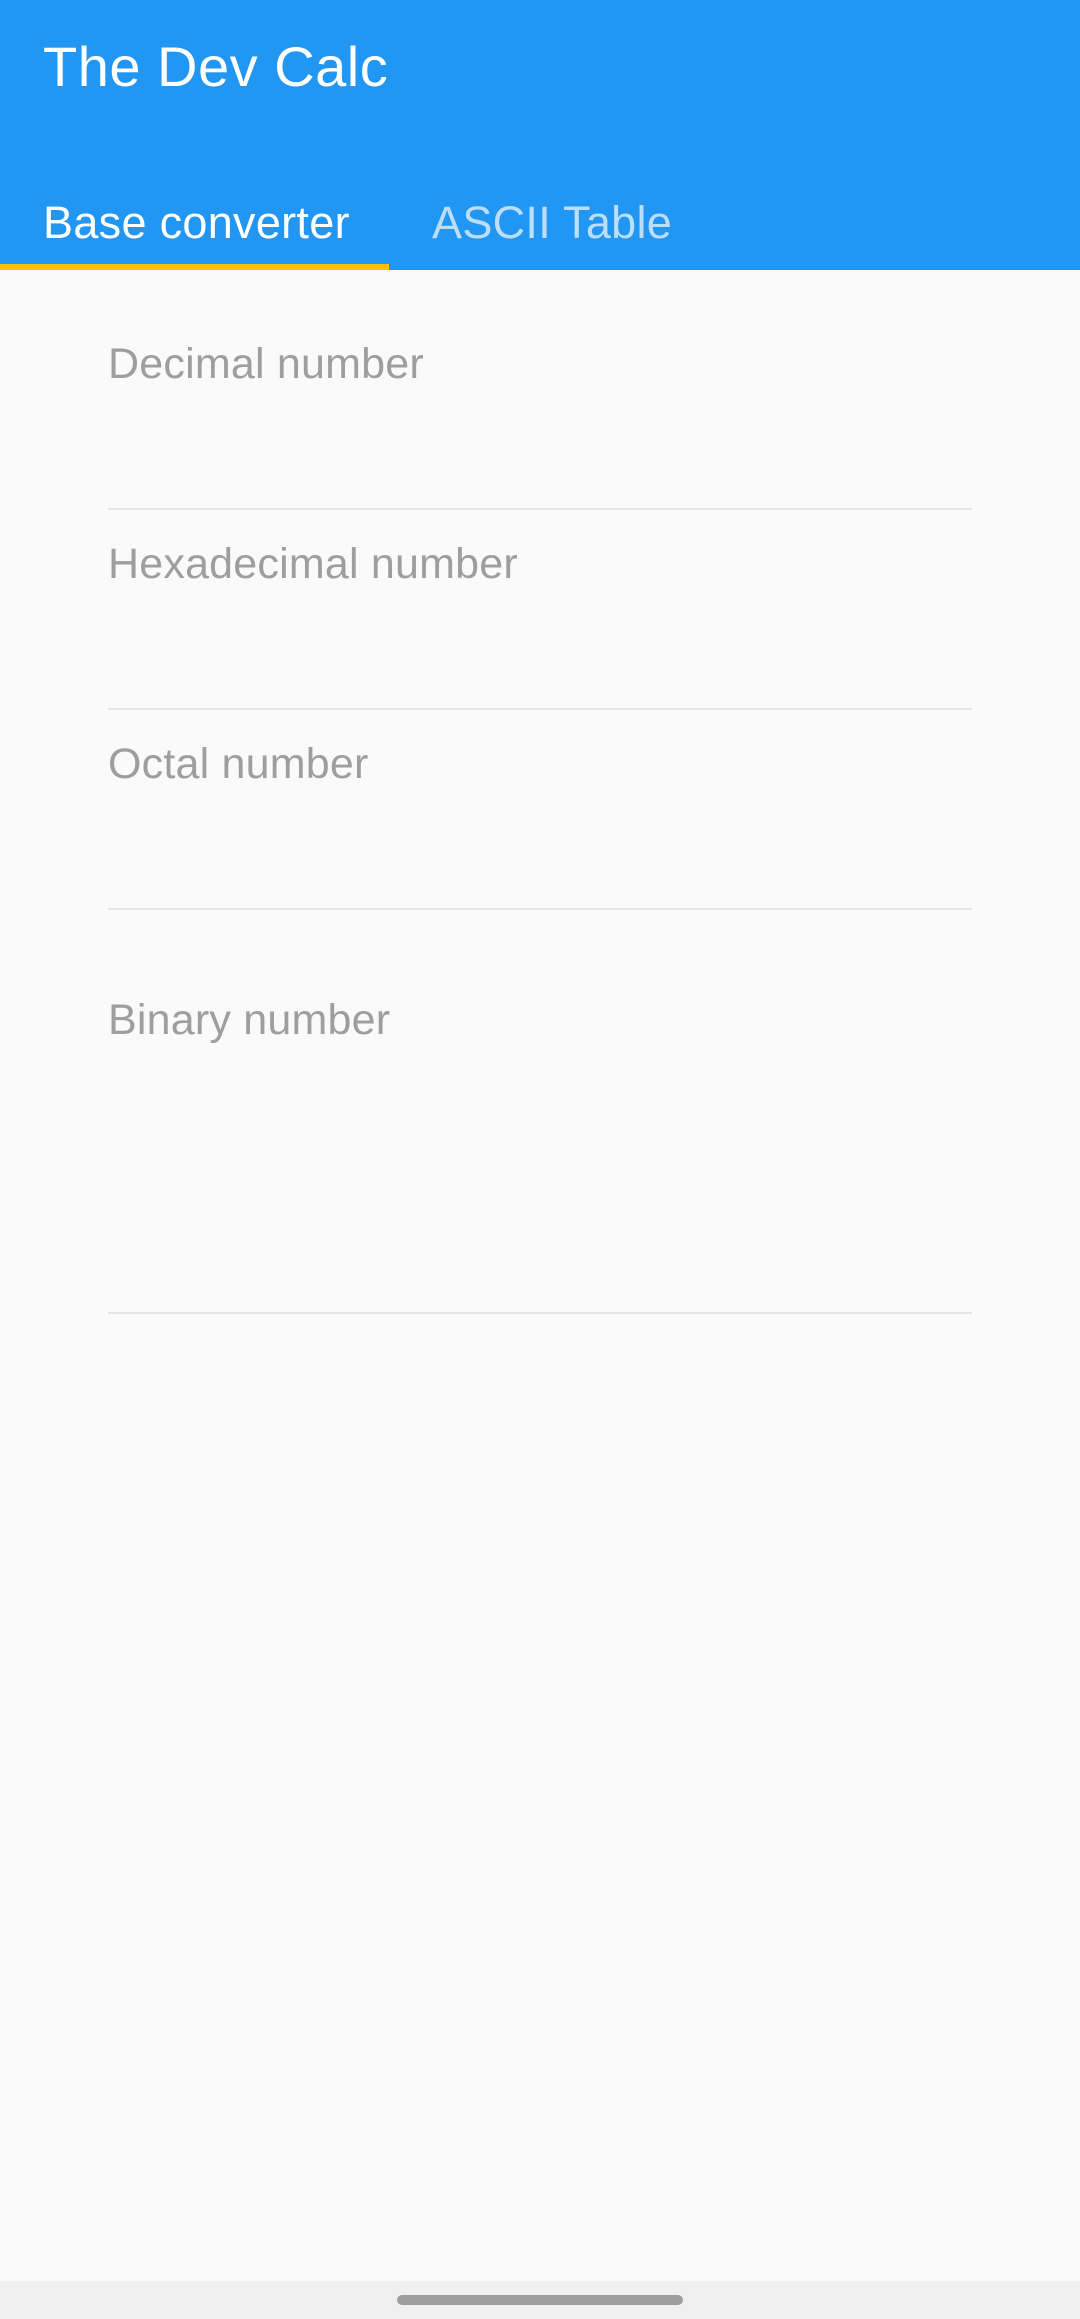 This screenshot has height=2319, width=1080. What do you see at coordinates (540, 1272) in the screenshot?
I see `binary-input` at bounding box center [540, 1272].